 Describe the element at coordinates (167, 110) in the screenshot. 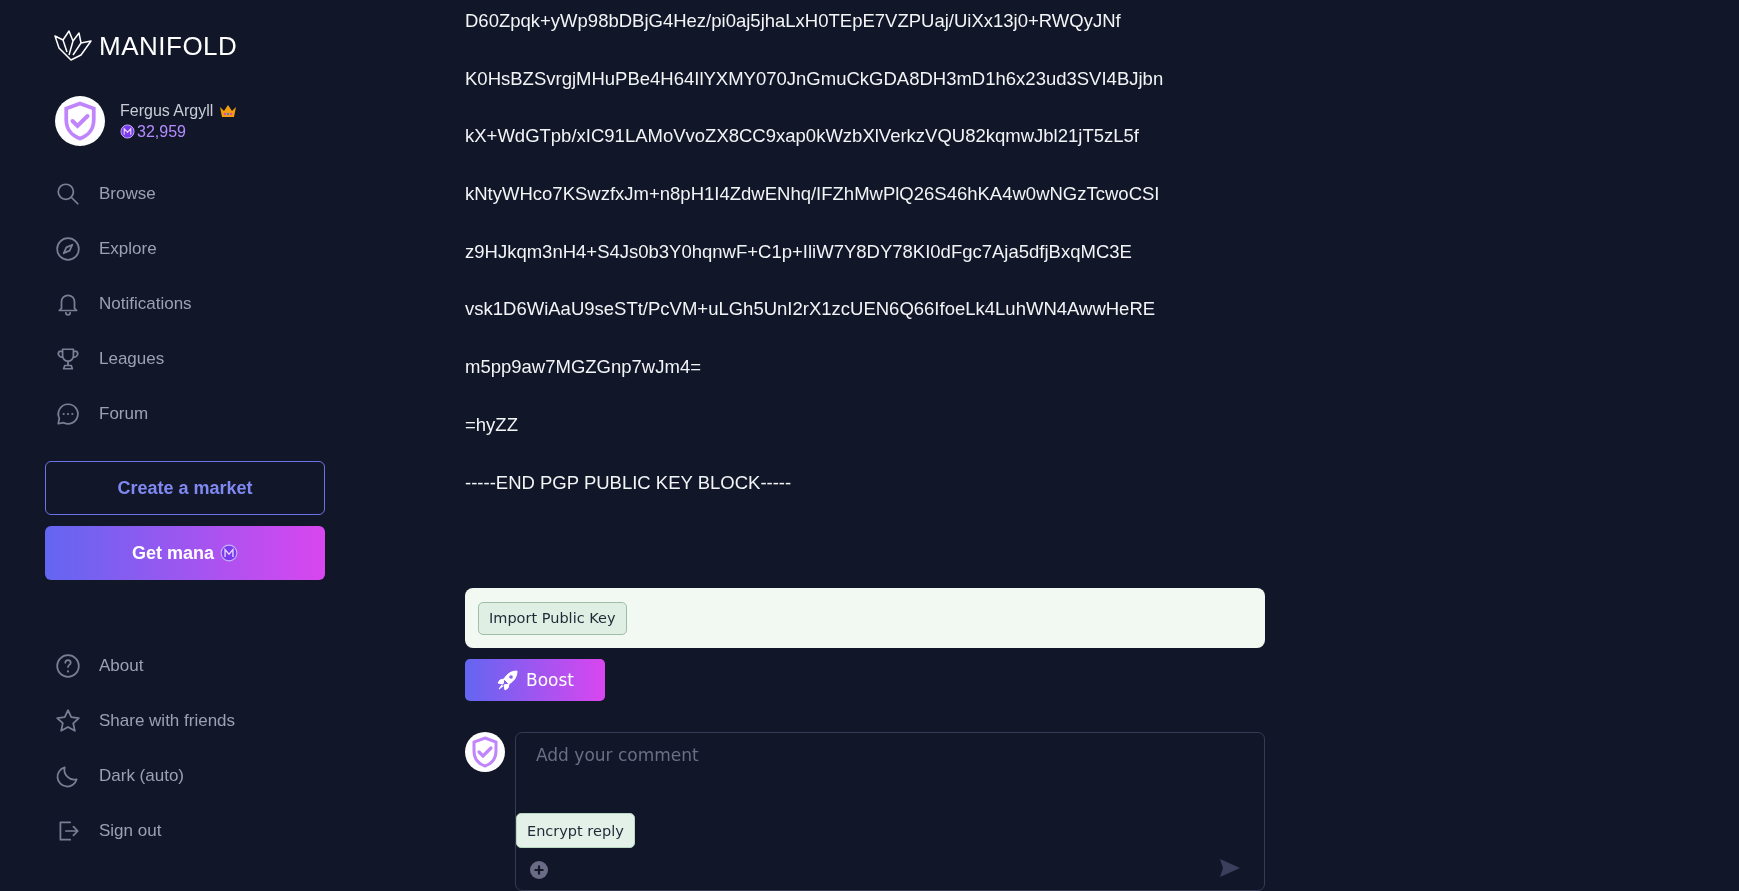

I see `user-name: Fergus Argyll` at that location.